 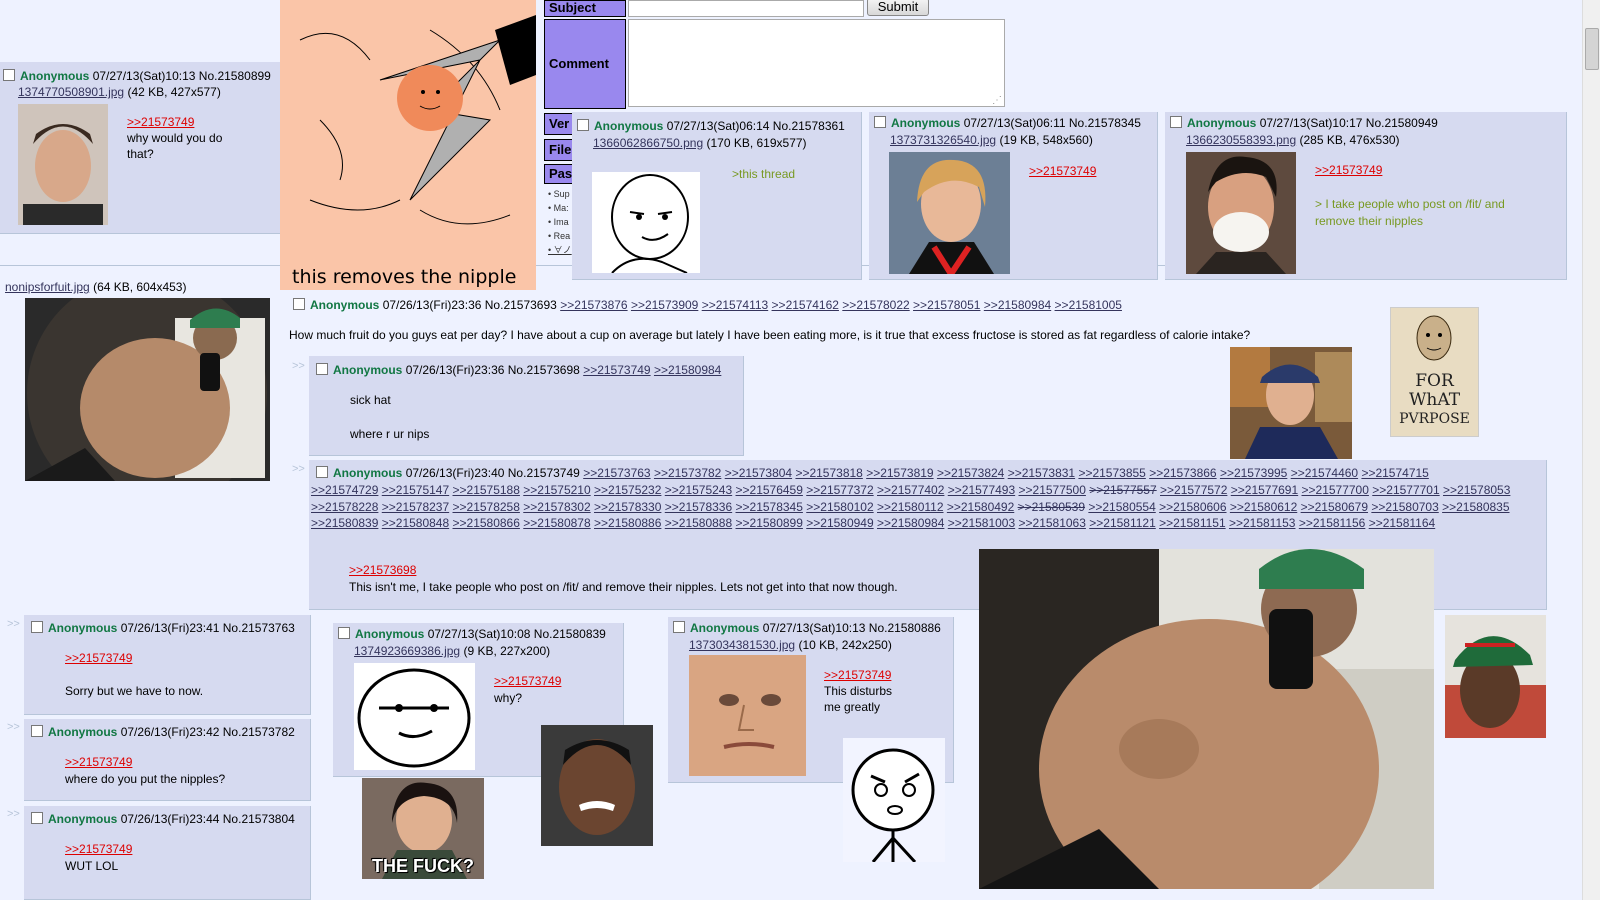 I want to click on post-number: No.21580949, so click(x=1402, y=123).